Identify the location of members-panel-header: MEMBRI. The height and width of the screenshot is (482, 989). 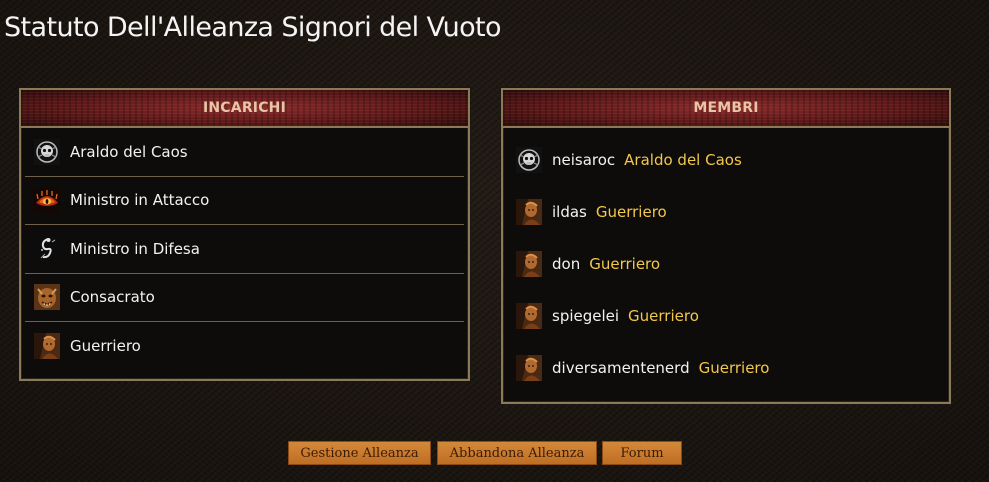
(726, 109).